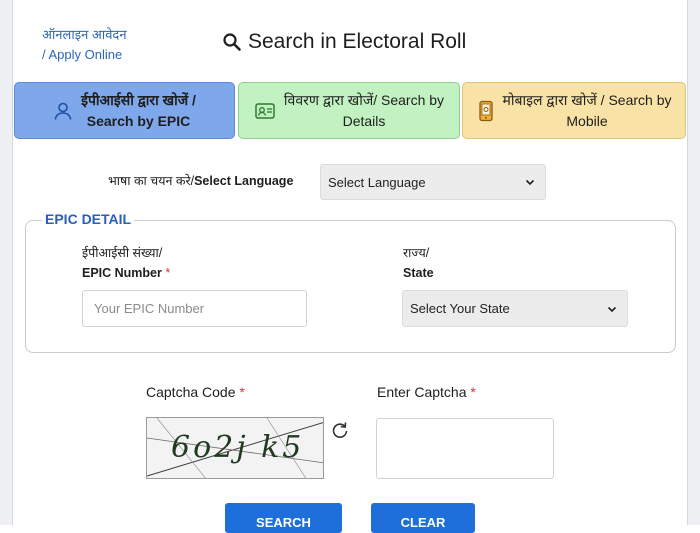  Describe the element at coordinates (244, 181) in the screenshot. I see `select-language-label-en: Select Language` at that location.